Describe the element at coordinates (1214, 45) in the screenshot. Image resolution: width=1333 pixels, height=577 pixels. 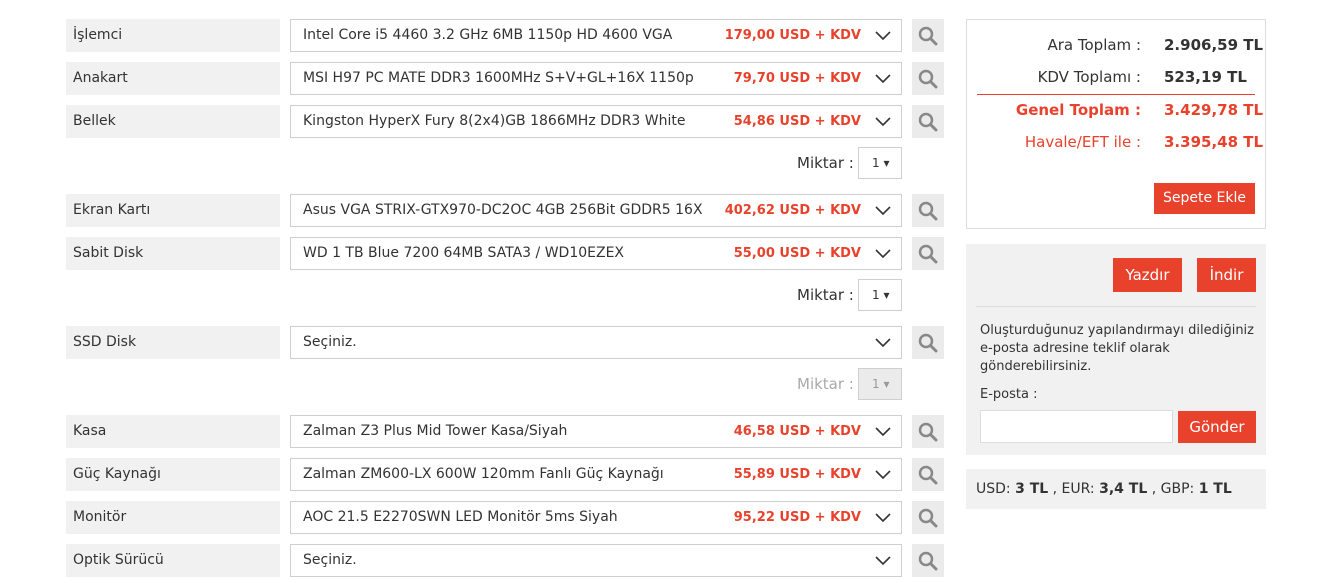
I see `subtotal-value: 2.906,59 TL` at that location.